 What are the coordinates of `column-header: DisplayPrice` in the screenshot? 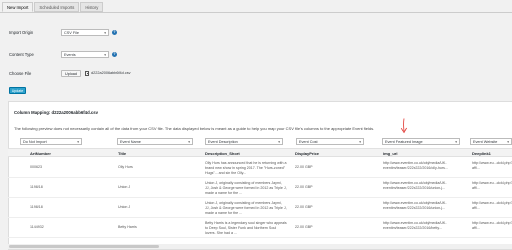 It's located at (307, 153).